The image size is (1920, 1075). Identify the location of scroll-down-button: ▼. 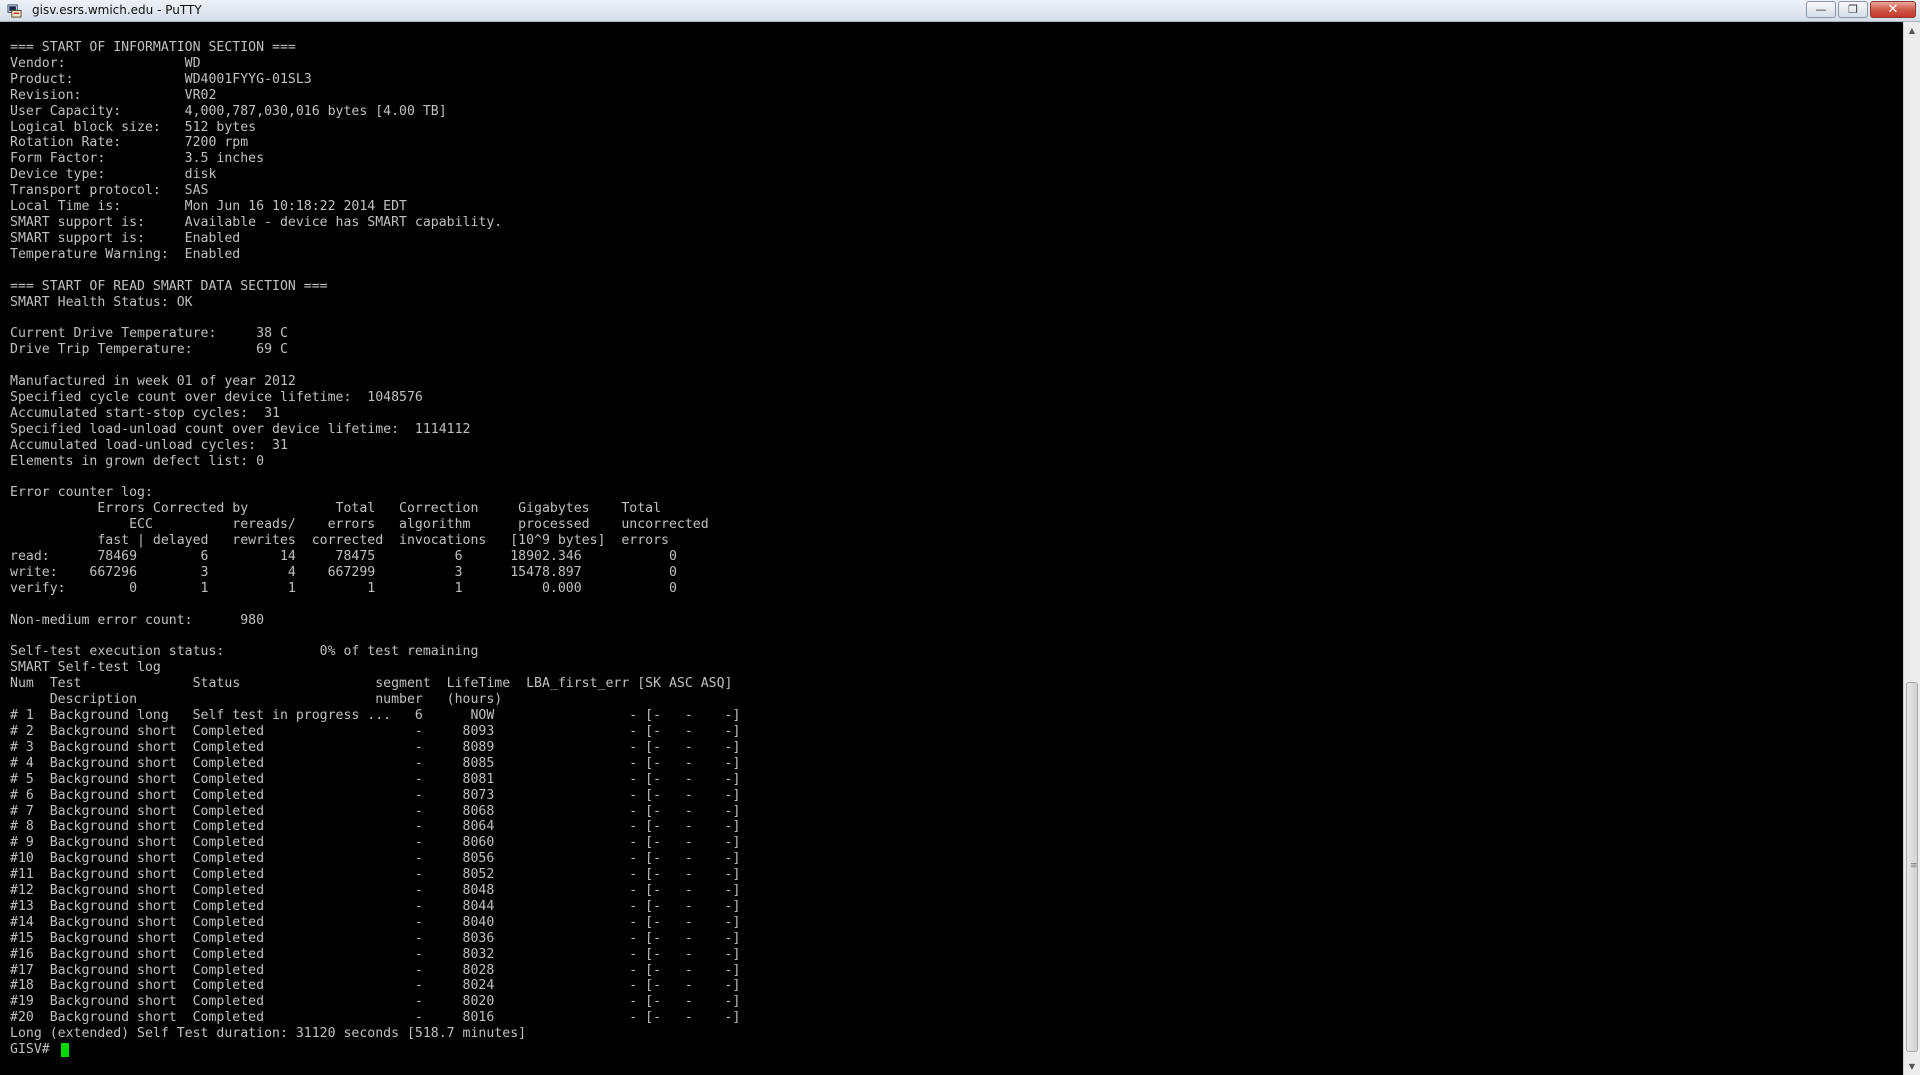
(1912, 1066).